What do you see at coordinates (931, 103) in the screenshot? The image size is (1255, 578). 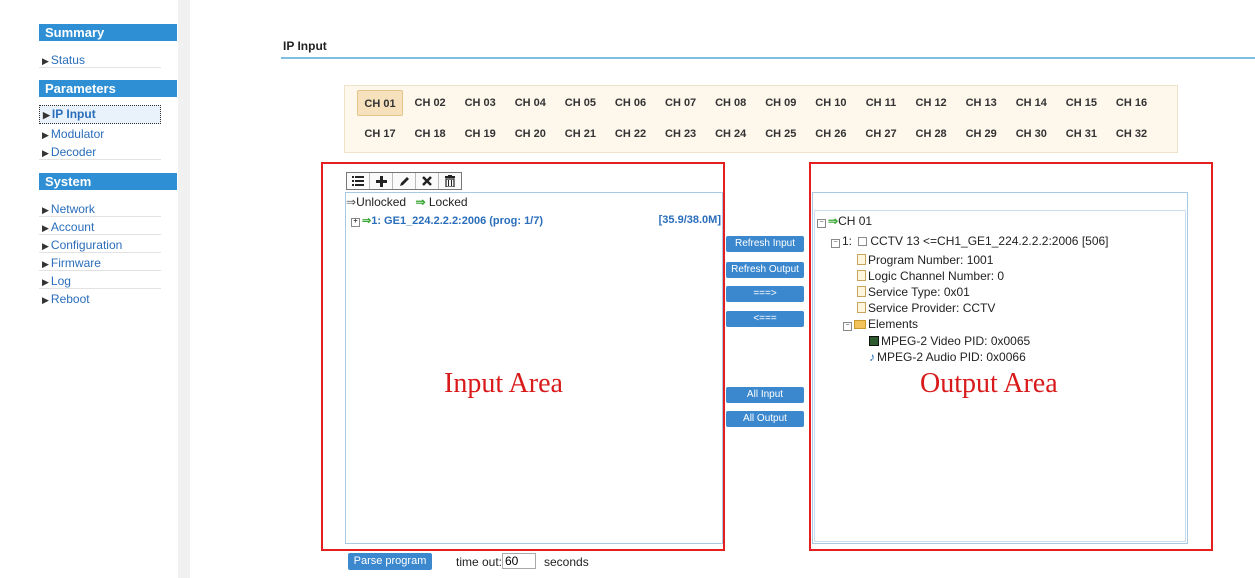 I see `channel-tab-ch-12: CH 12` at bounding box center [931, 103].